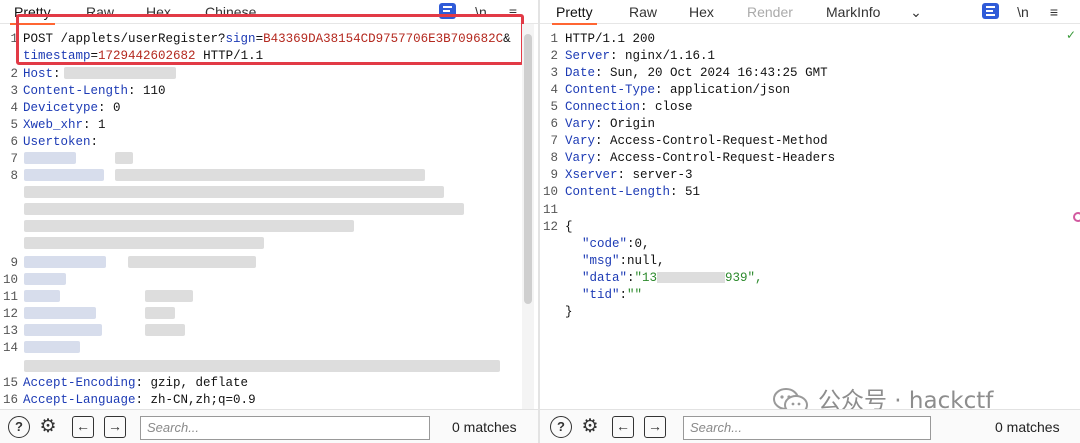  I want to click on header-line: Vary: Origin, so click(610, 124).